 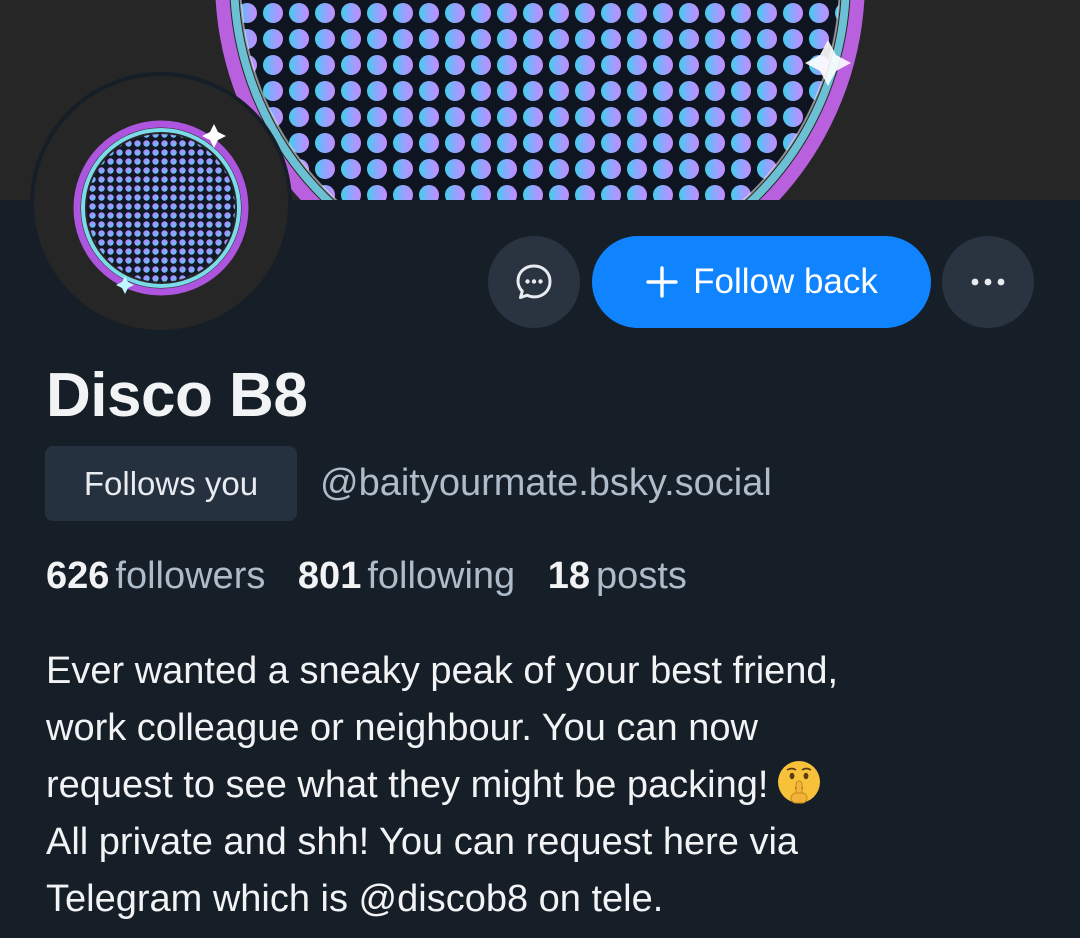 I want to click on avatar, so click(x=161, y=203).